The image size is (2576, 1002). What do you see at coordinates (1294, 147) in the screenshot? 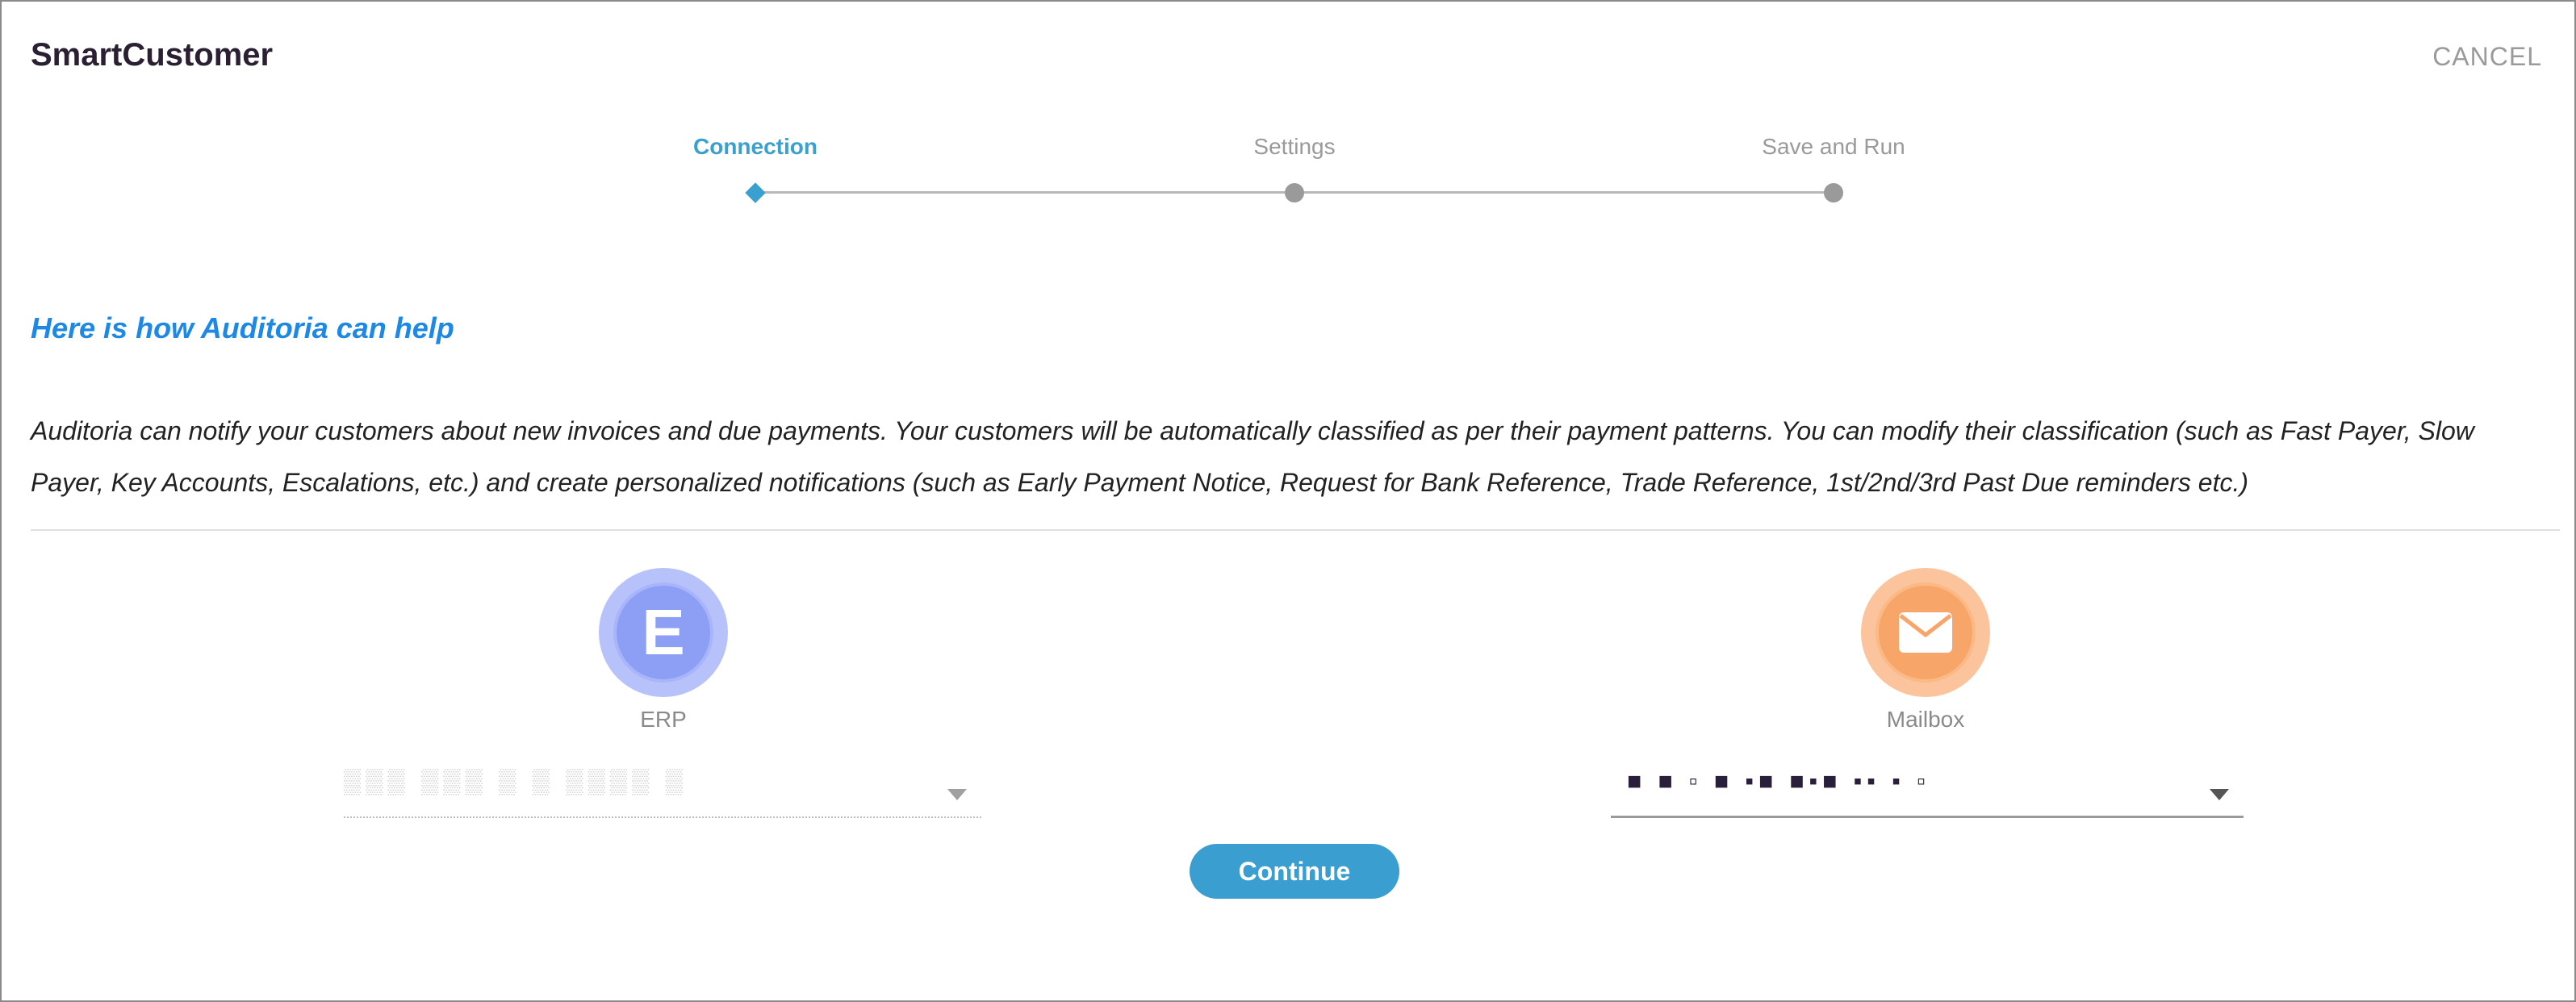
I see `step-settings-label: Settings` at bounding box center [1294, 147].